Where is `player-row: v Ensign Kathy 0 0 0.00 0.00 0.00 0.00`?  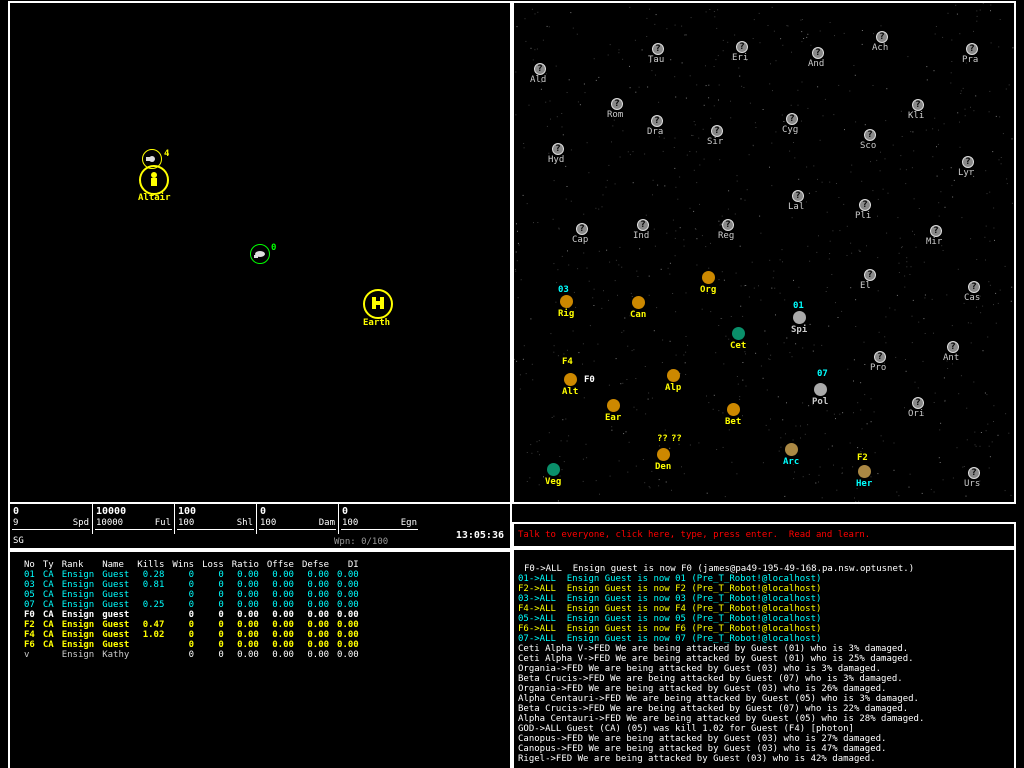 player-row: v Ensign Kathy 0 0 0.00 0.00 0.00 0.00 is located at coordinates (191, 655).